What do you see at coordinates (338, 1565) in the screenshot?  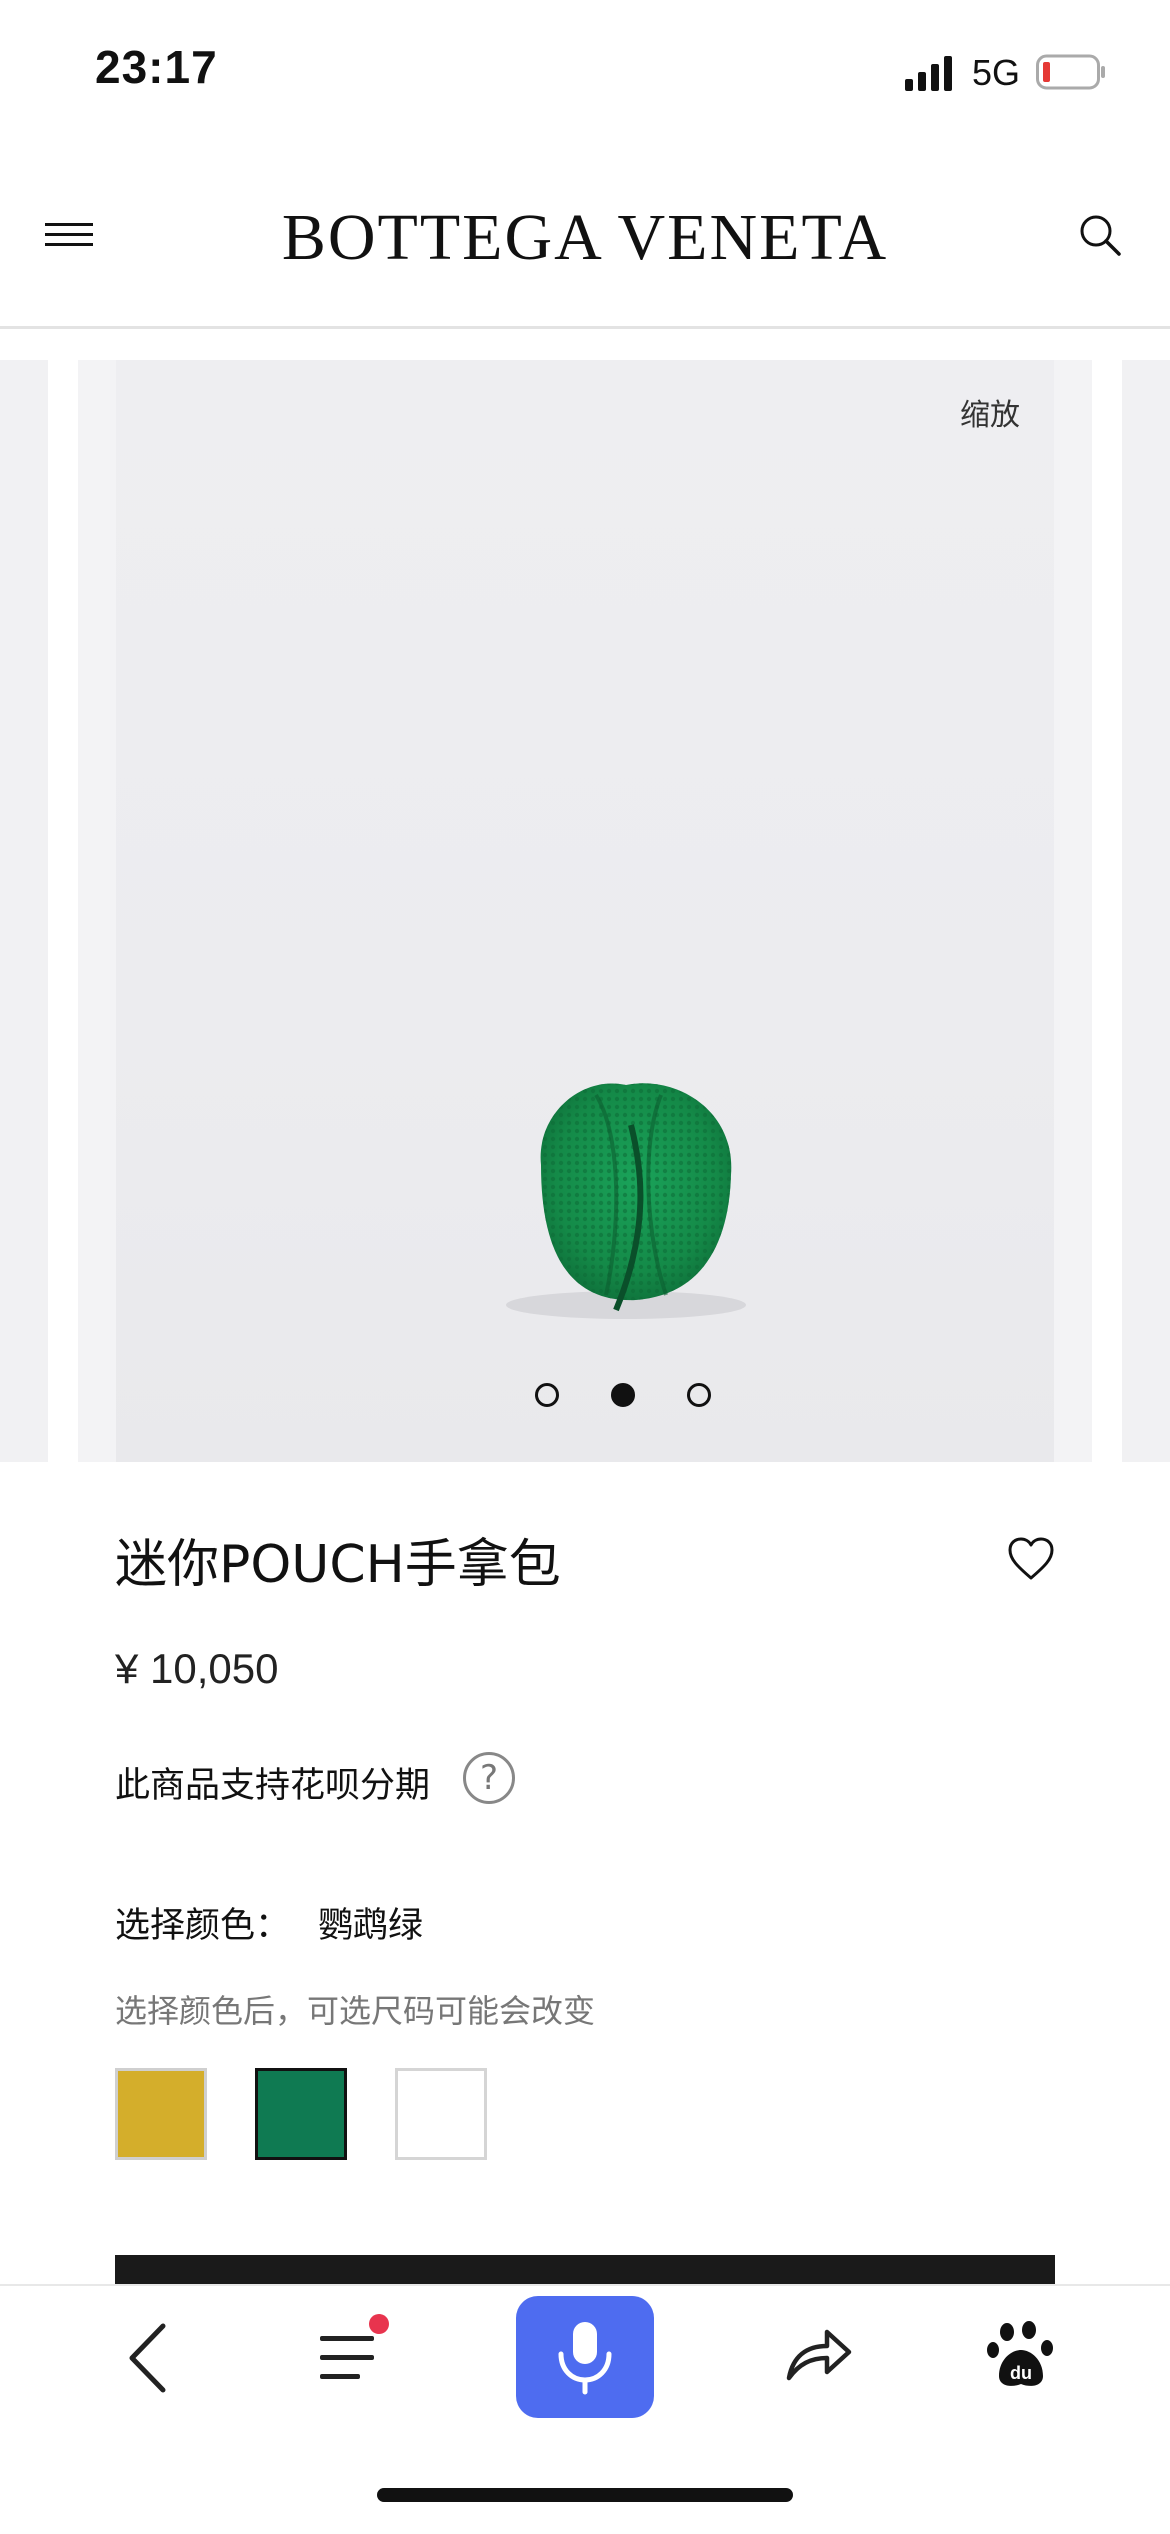 I see `product-title: 迷你POUCH手拿包` at bounding box center [338, 1565].